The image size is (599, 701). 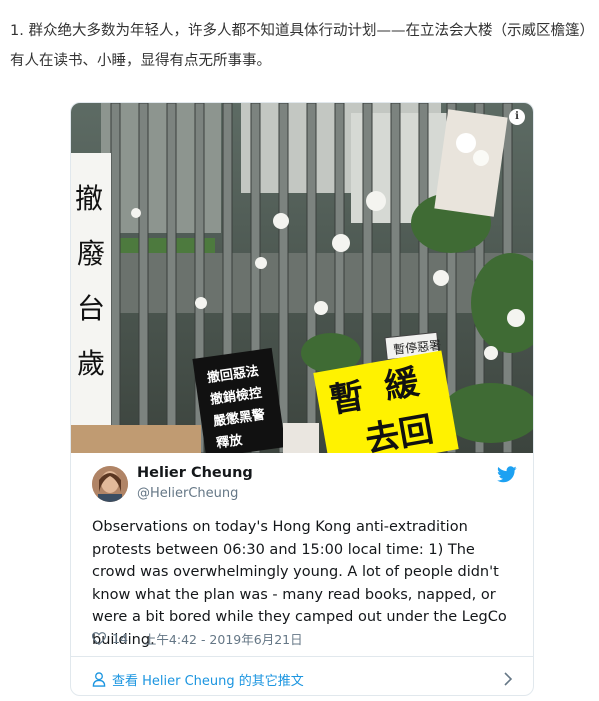 I want to click on svg-text: 廢, so click(x=91, y=253).